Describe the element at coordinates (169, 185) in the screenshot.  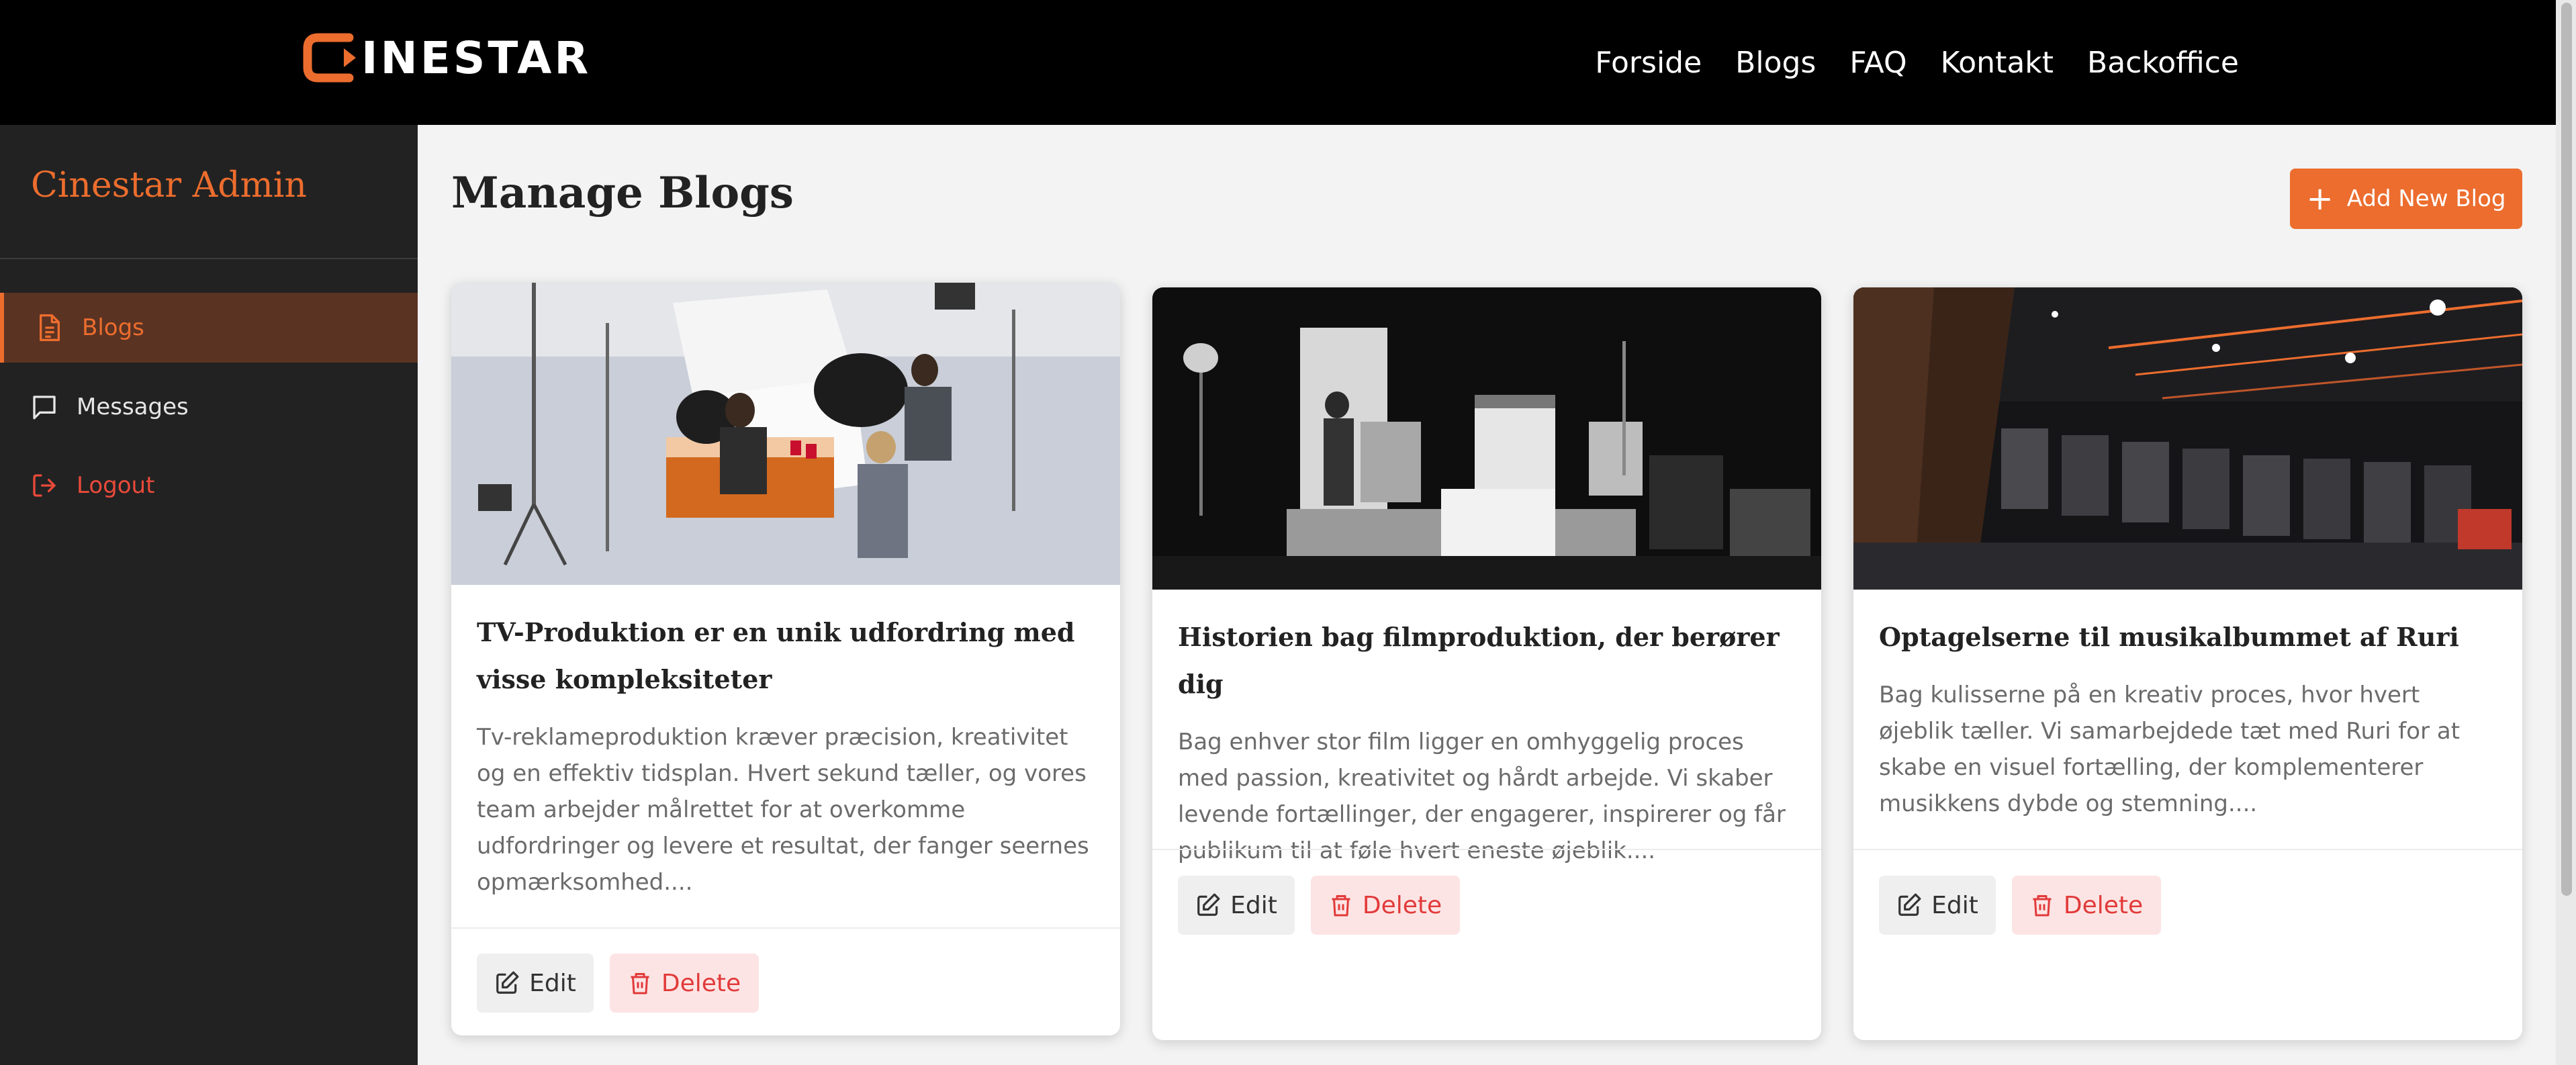
I see `sidebar-title: Cinestar Admin` at that location.